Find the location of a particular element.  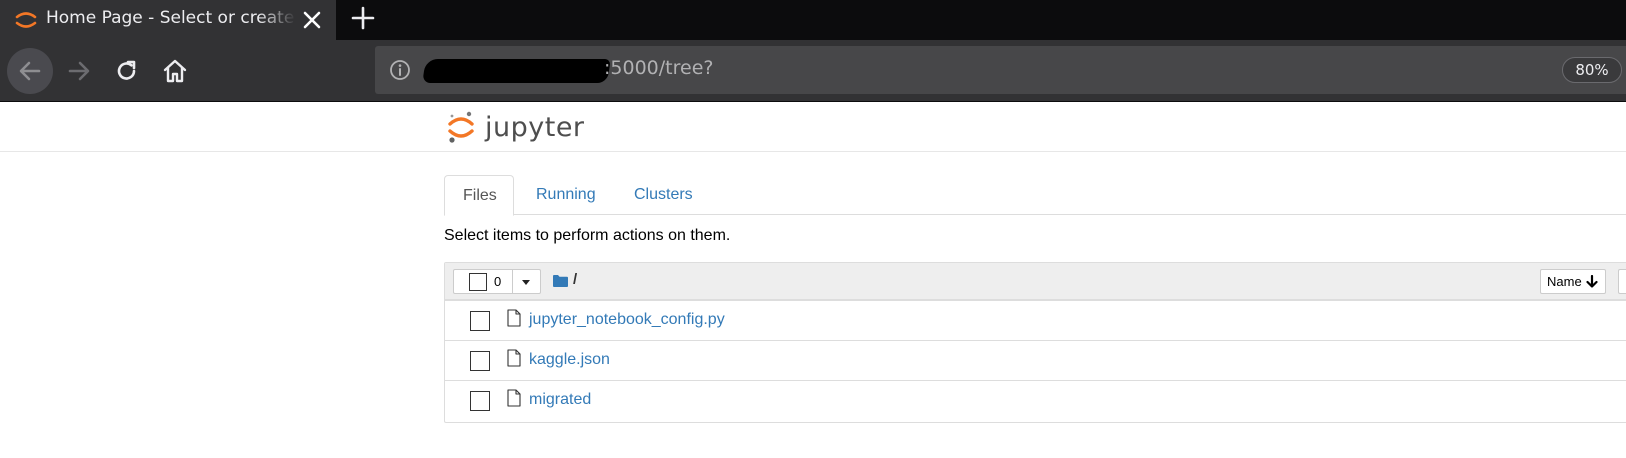

sort-label: Name is located at coordinates (1564, 281).